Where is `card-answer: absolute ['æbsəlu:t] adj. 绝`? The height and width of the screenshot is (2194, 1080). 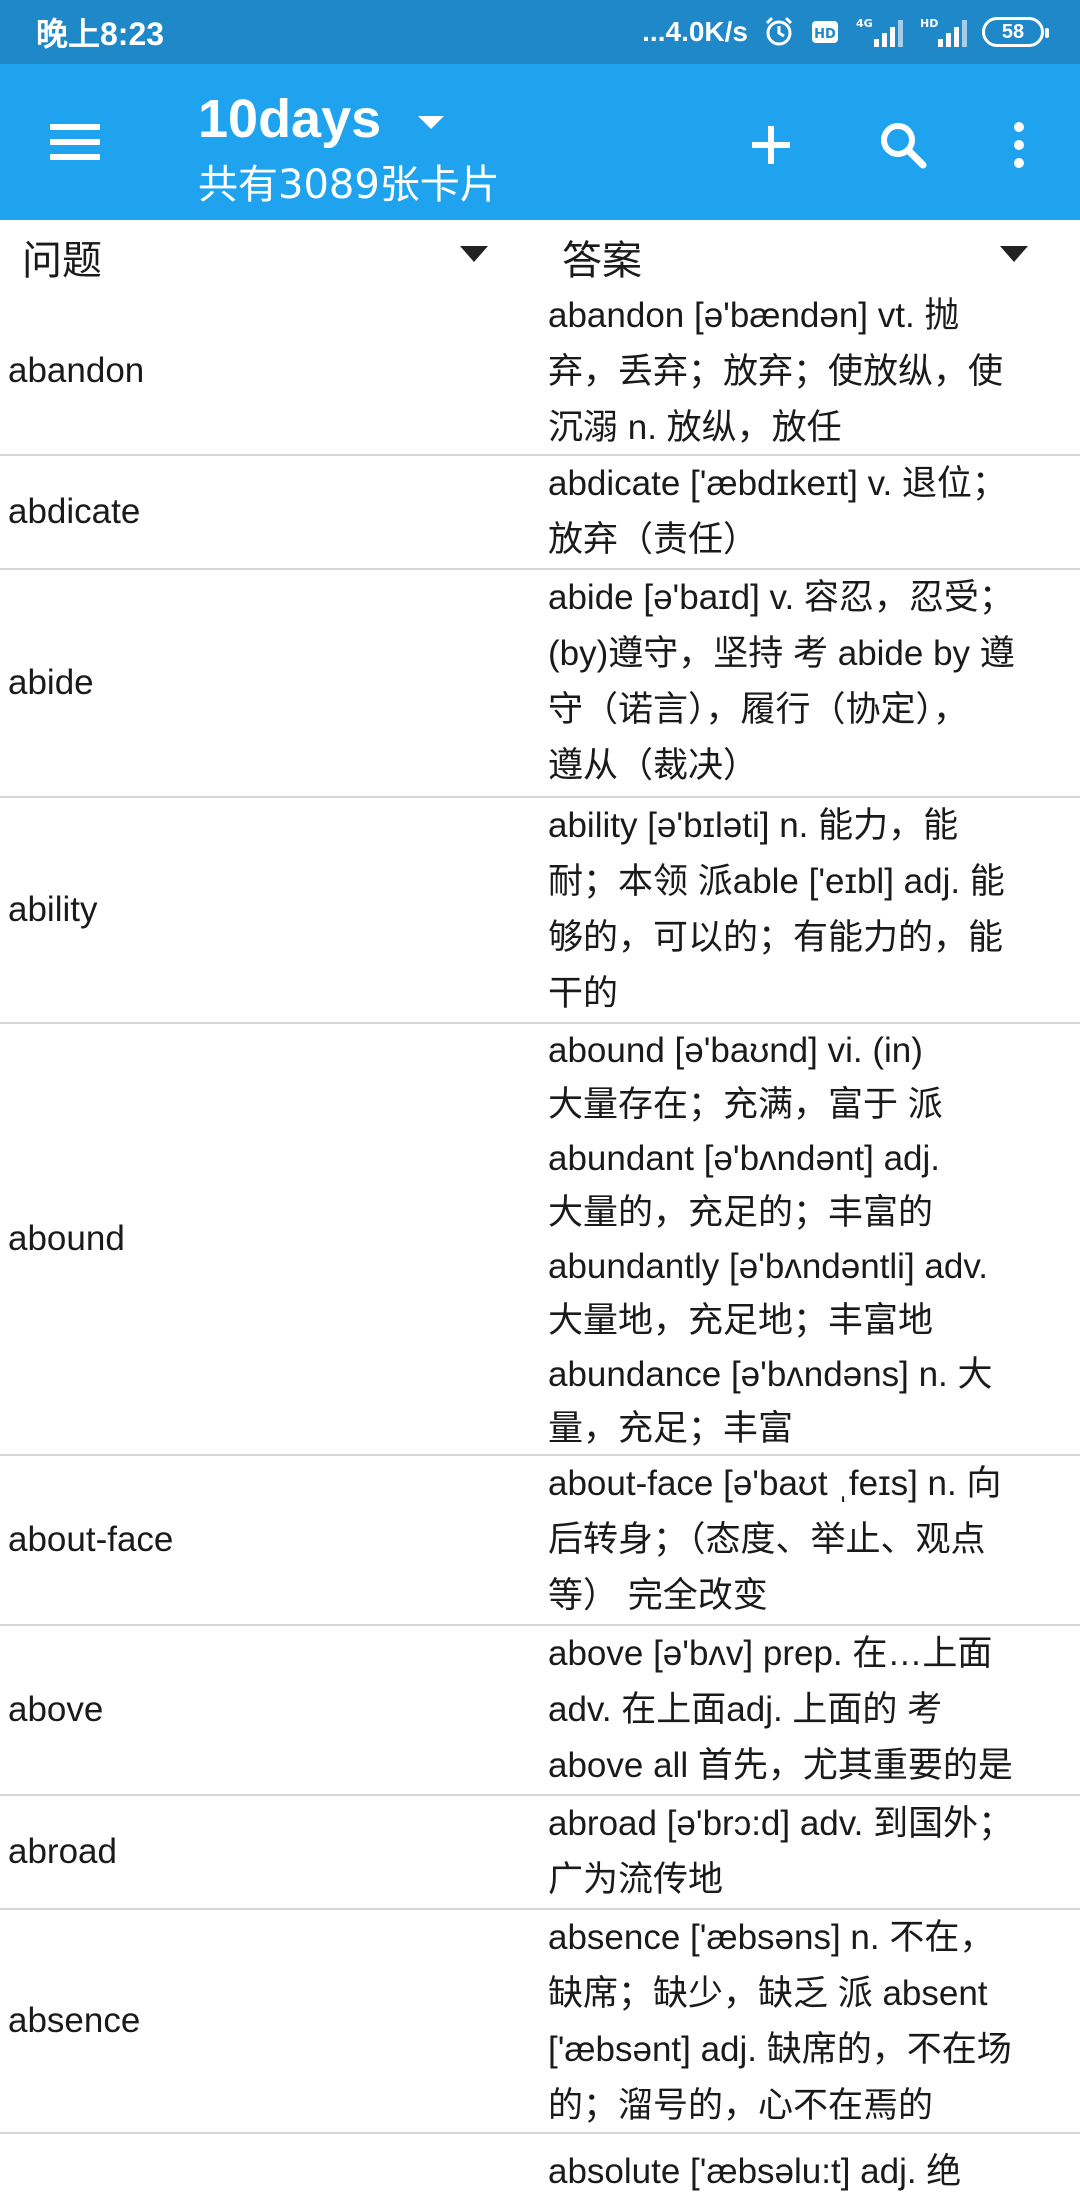
card-answer: absolute ['æbsəlu:t] adj. 绝 is located at coordinates (755, 2171).